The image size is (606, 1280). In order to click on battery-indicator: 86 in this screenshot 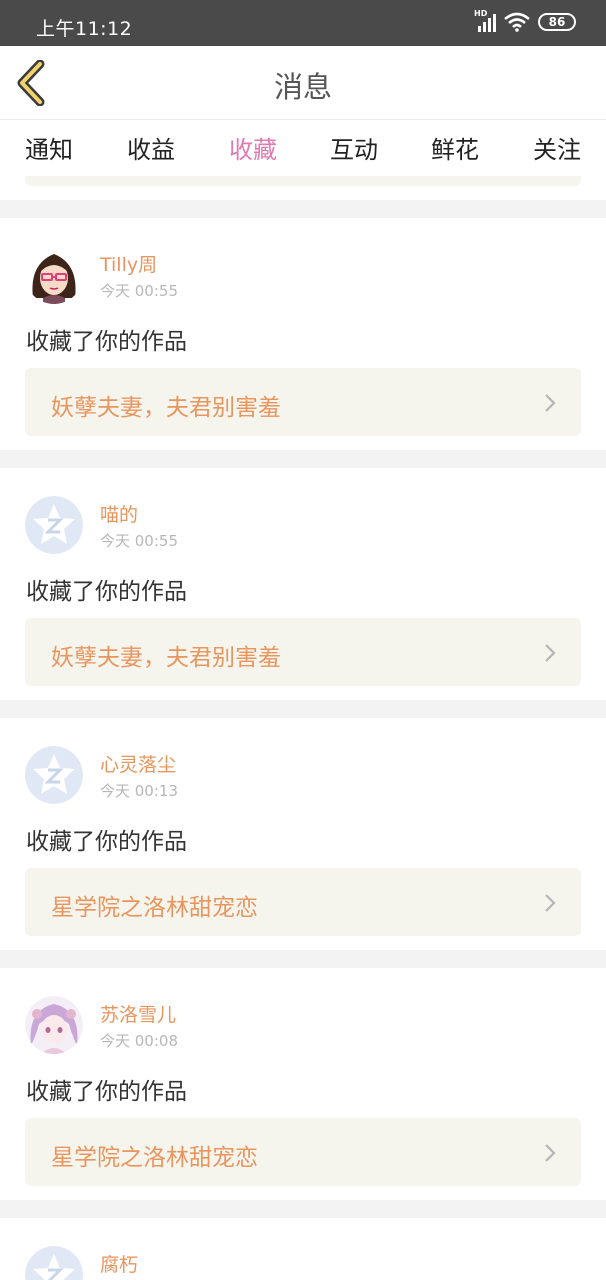, I will do `click(557, 22)`.